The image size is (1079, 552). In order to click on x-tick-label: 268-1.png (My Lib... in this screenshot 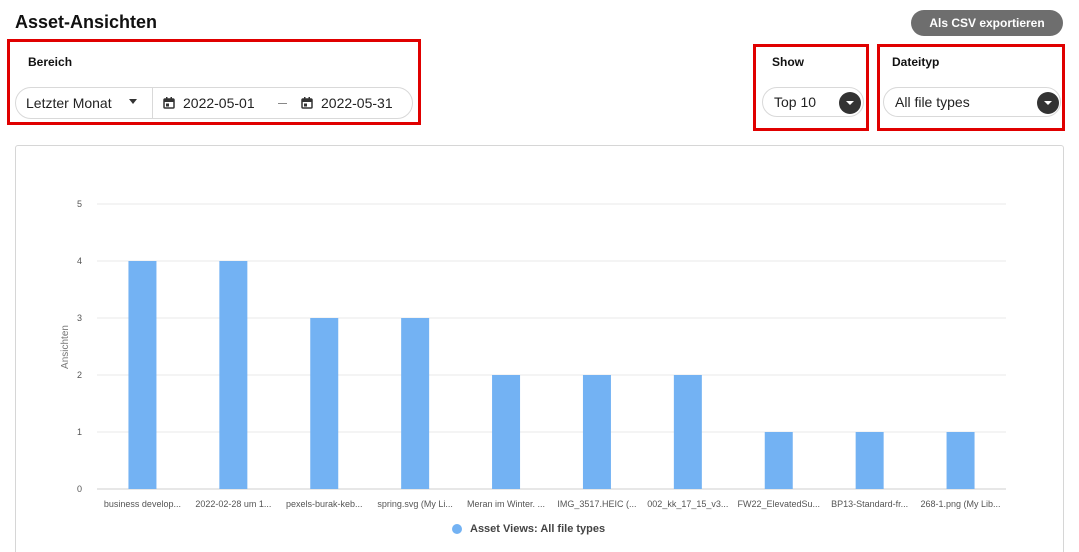, I will do `click(961, 504)`.